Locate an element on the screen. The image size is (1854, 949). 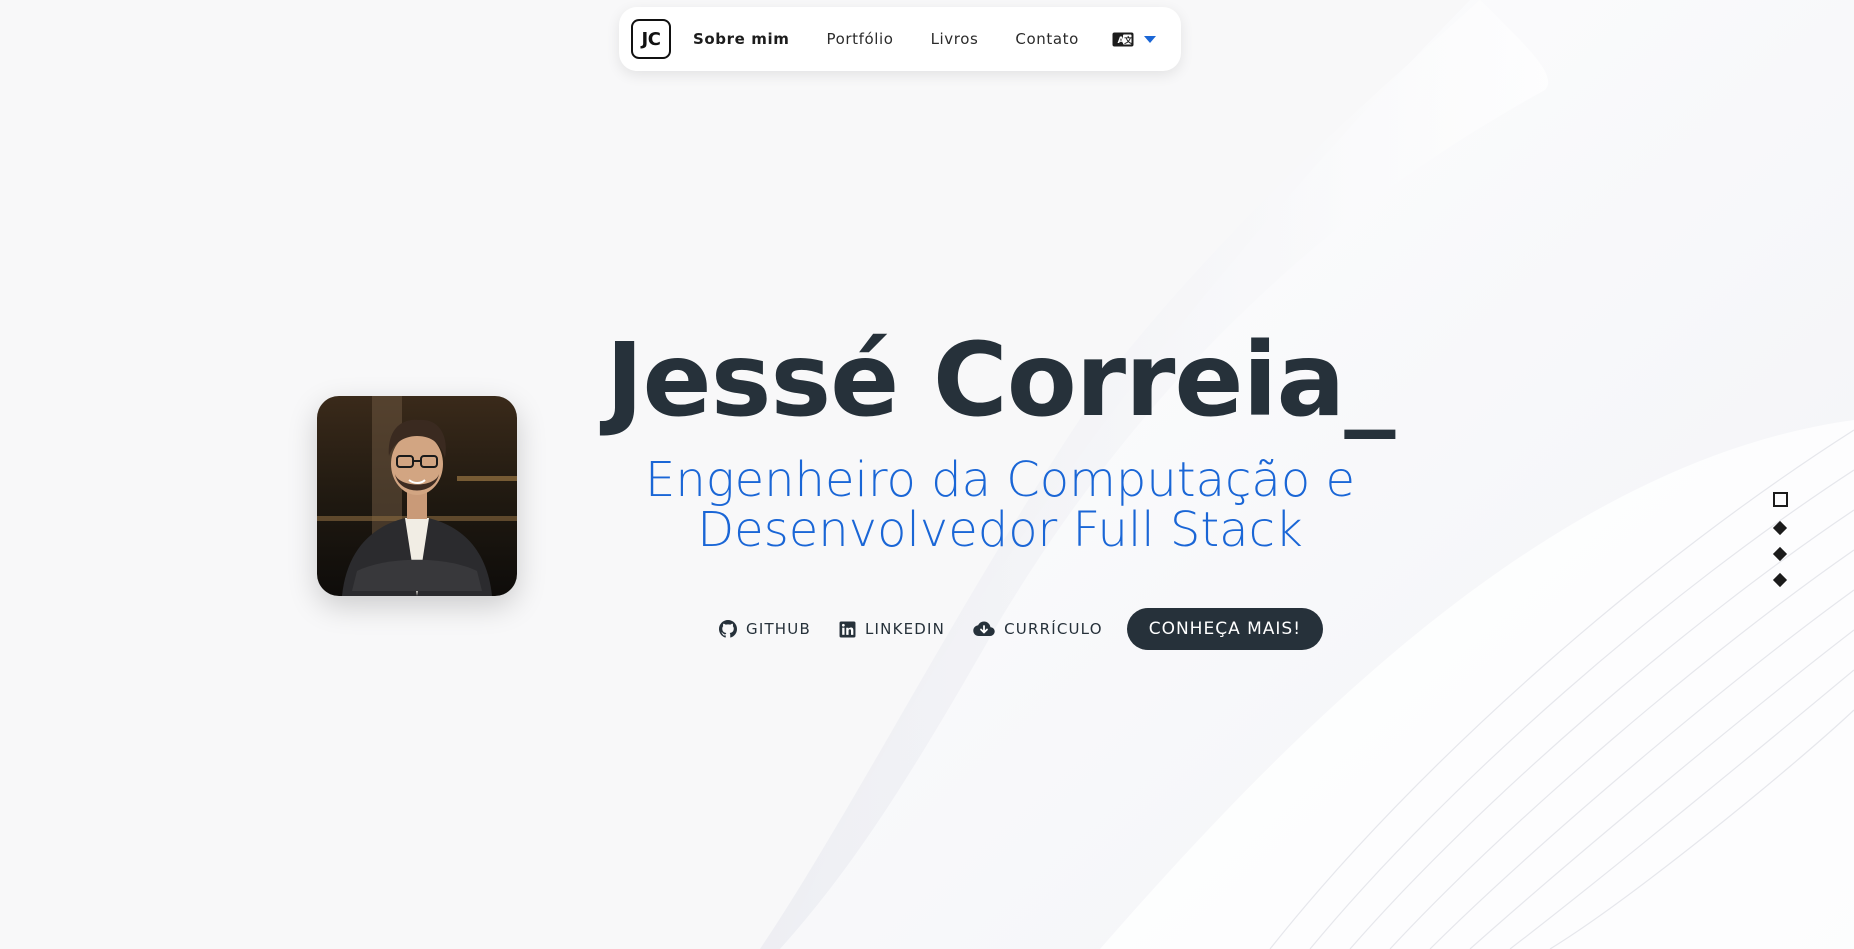
translate-icon: A 文 is located at coordinates (1123, 39).